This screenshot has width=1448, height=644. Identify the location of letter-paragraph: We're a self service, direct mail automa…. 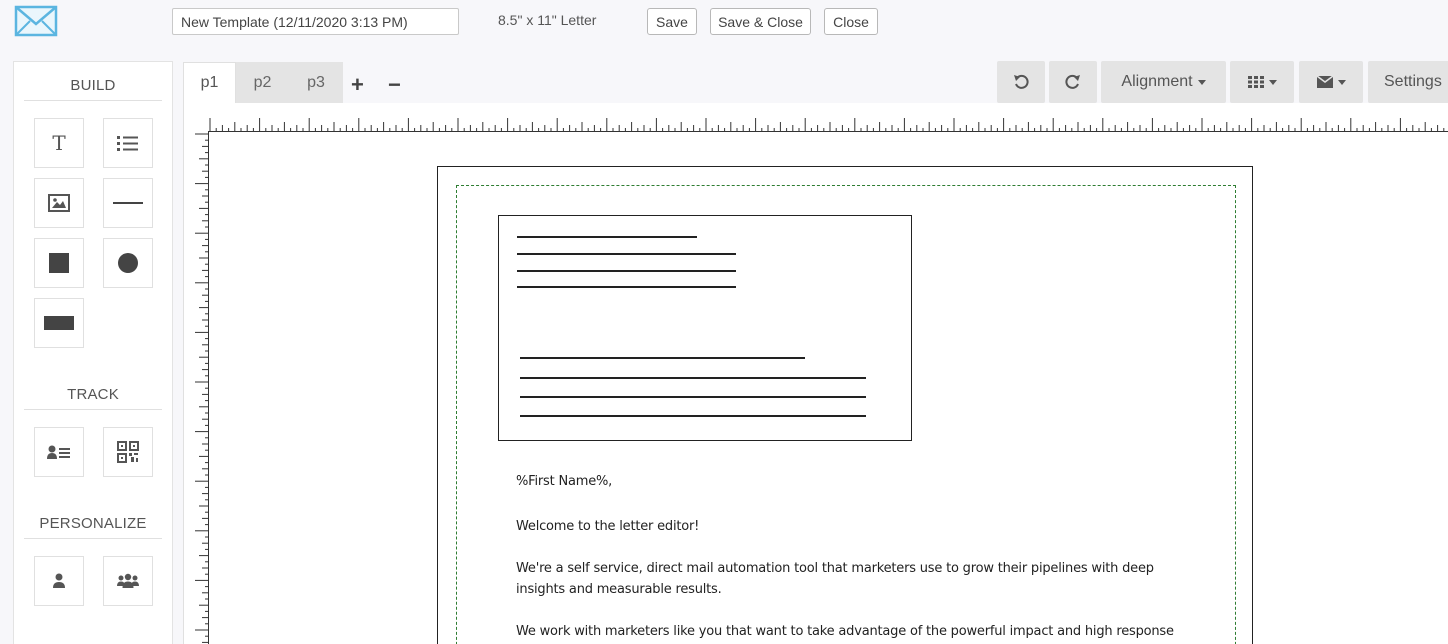
(846, 579).